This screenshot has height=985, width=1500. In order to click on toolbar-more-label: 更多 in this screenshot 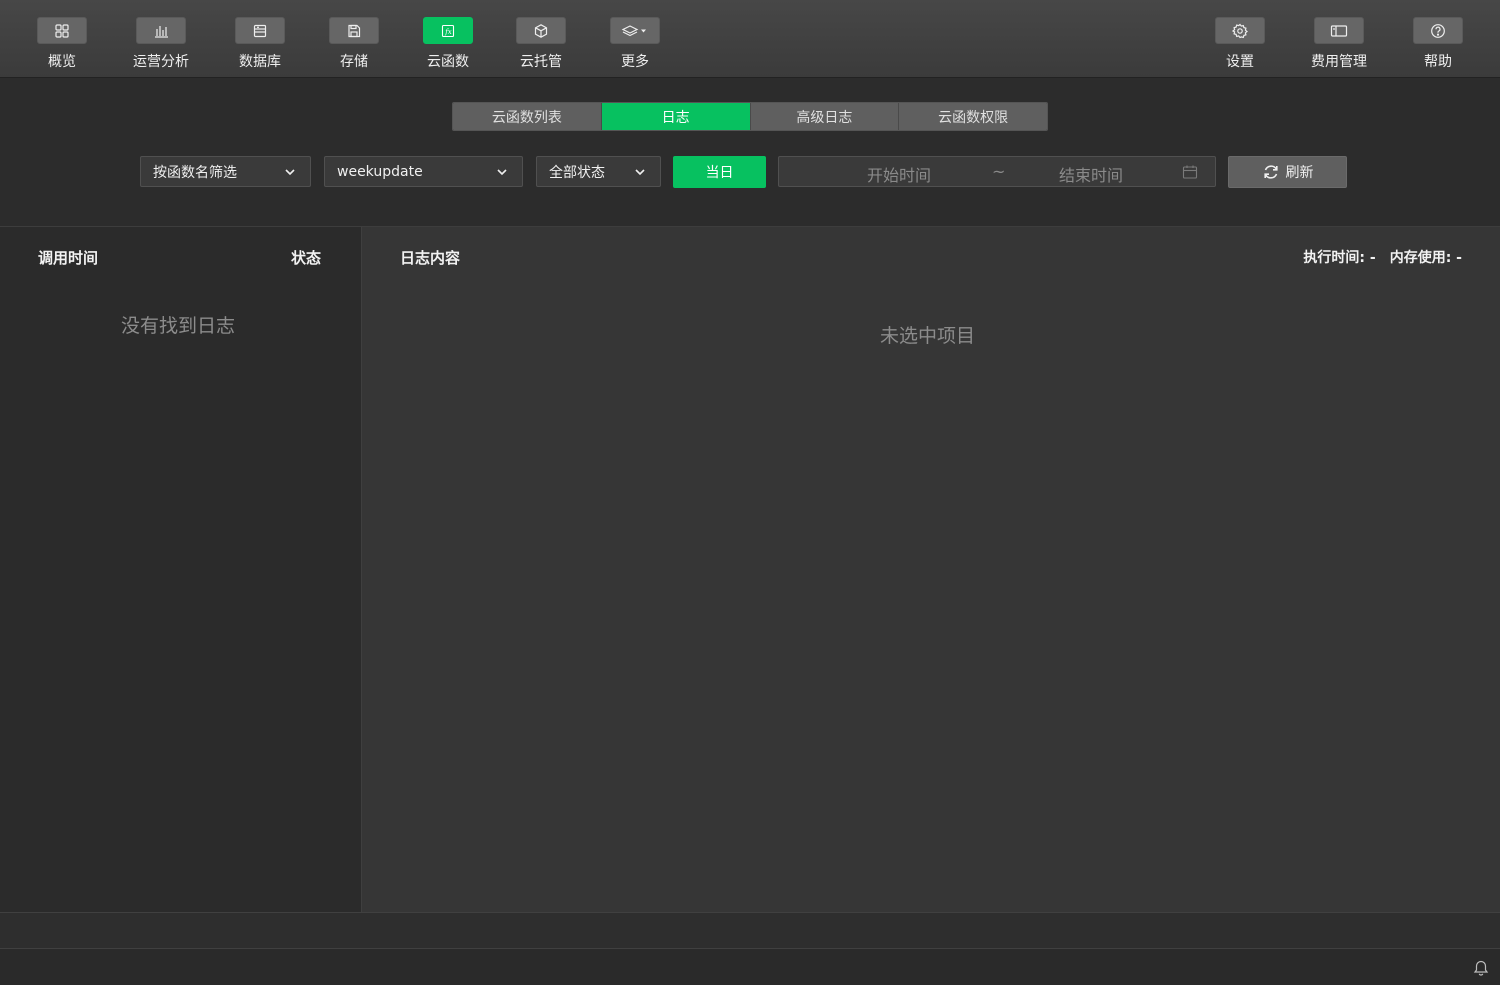, I will do `click(635, 62)`.